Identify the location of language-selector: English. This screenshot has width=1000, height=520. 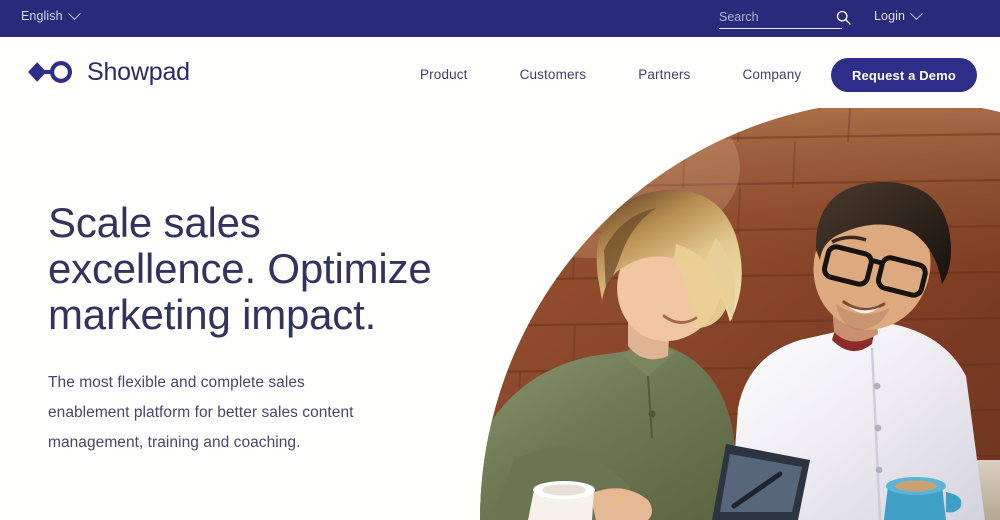
(51, 15).